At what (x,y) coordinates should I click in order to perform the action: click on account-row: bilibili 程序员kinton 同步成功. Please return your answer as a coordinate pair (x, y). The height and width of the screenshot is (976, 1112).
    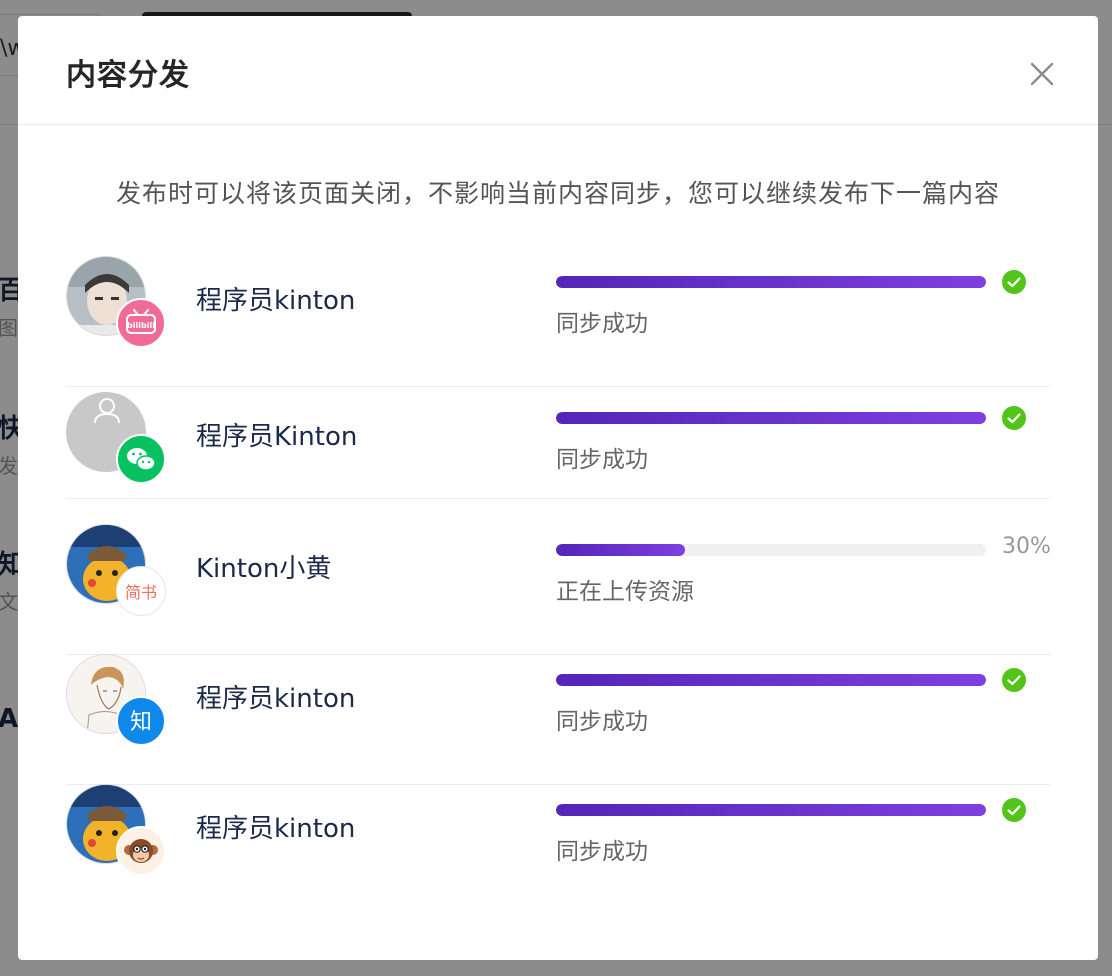
    Looking at the image, I should click on (558, 321).